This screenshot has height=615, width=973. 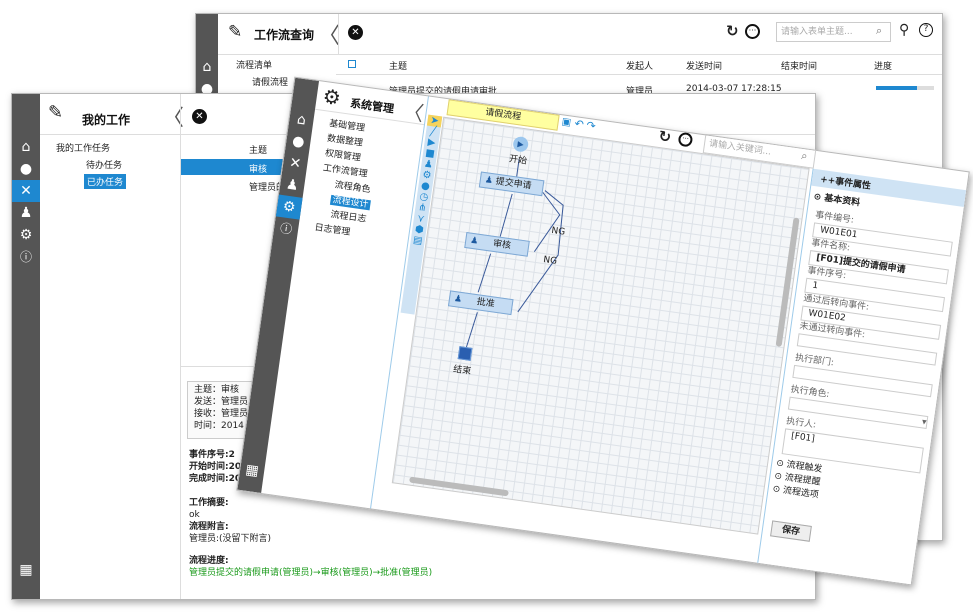 I want to click on start-time: 开始时间:20, so click(x=215, y=467).